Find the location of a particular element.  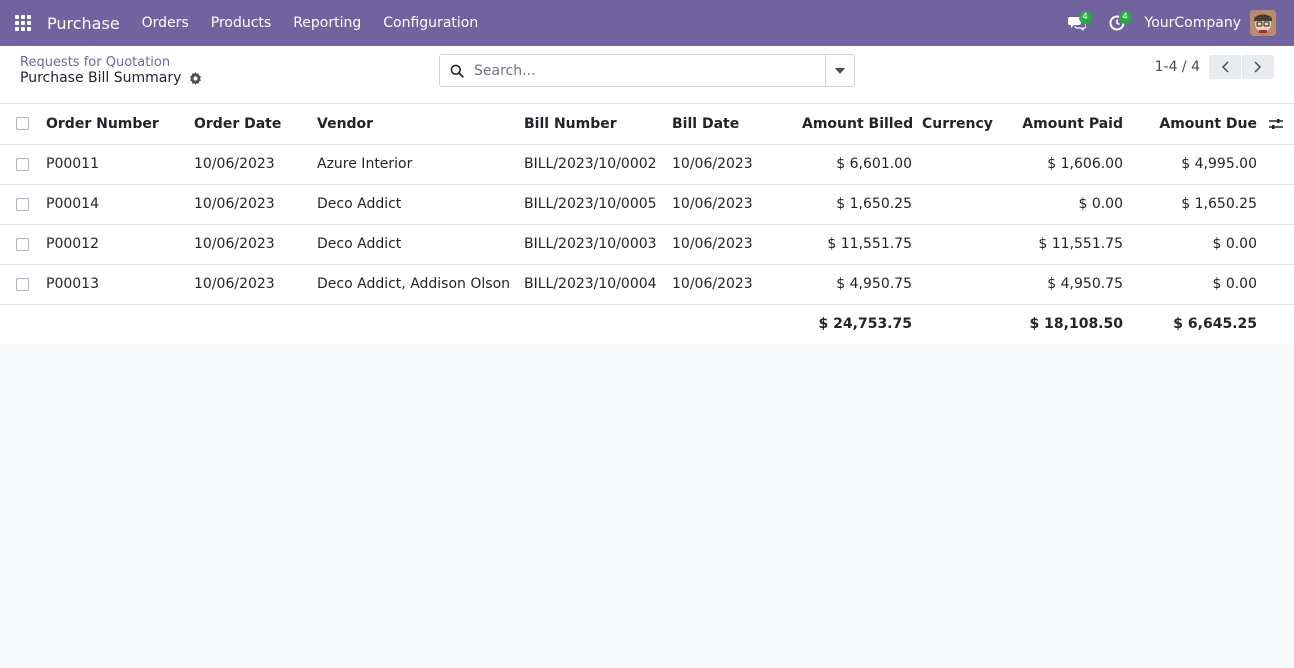

user-avatar is located at coordinates (1263, 23).